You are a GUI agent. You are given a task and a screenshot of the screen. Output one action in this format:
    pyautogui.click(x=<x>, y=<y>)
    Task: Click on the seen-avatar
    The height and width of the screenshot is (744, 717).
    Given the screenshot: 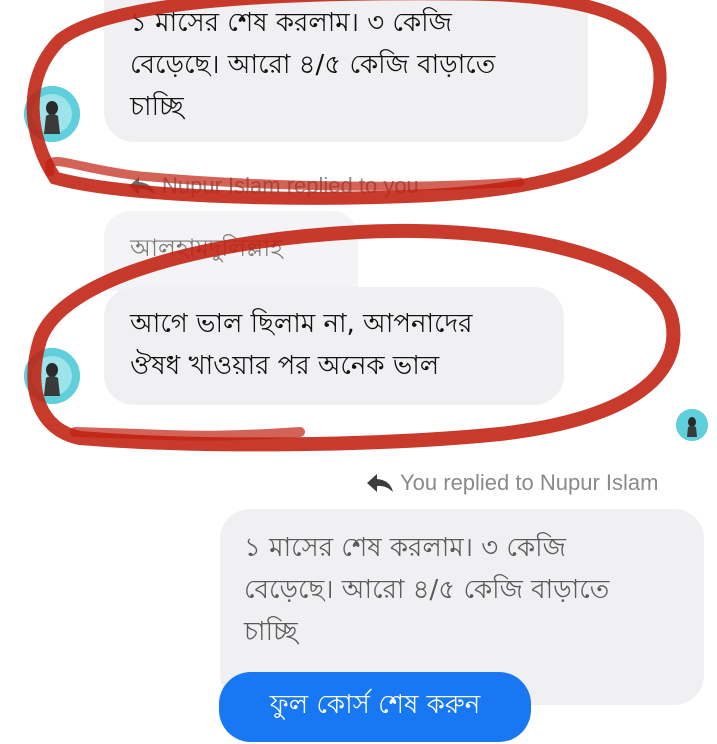 What is the action you would take?
    pyautogui.click(x=692, y=425)
    